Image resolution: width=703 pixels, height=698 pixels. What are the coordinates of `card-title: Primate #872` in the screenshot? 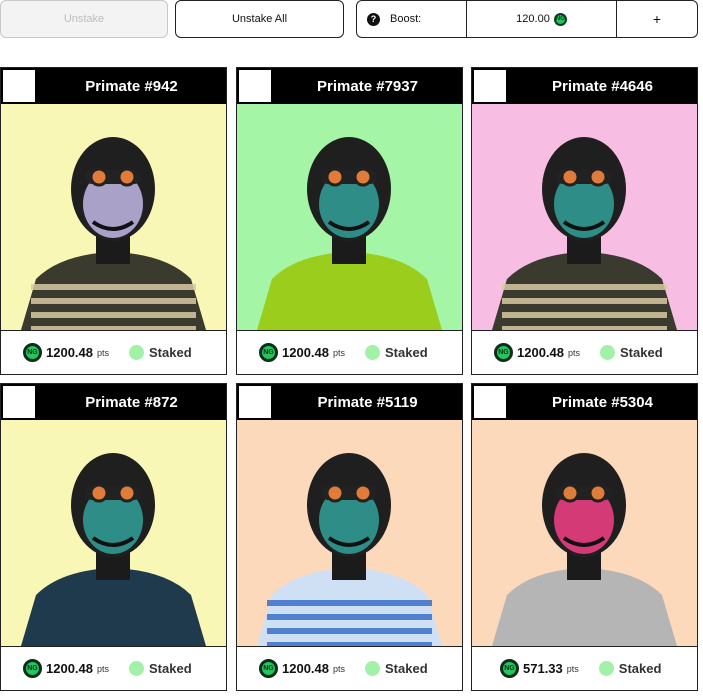 It's located at (131, 402).